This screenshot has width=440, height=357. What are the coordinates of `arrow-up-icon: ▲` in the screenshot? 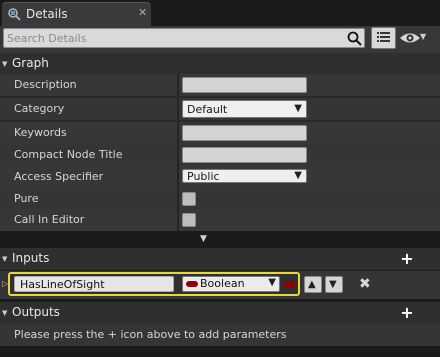 It's located at (312, 284).